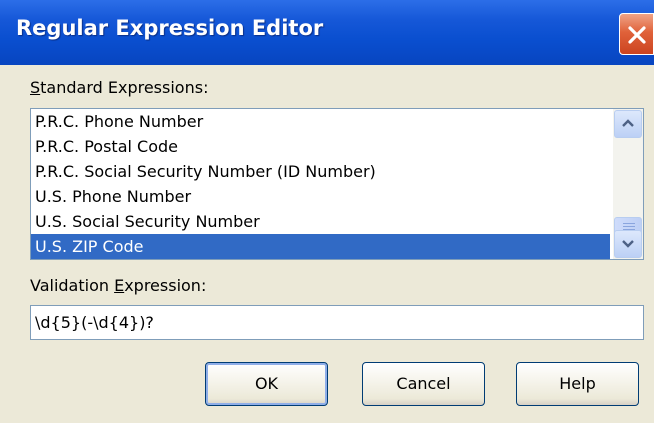 This screenshot has height=423, width=654. Describe the element at coordinates (118, 285) in the screenshot. I see `validation-expression-label: Validation Expression:` at that location.